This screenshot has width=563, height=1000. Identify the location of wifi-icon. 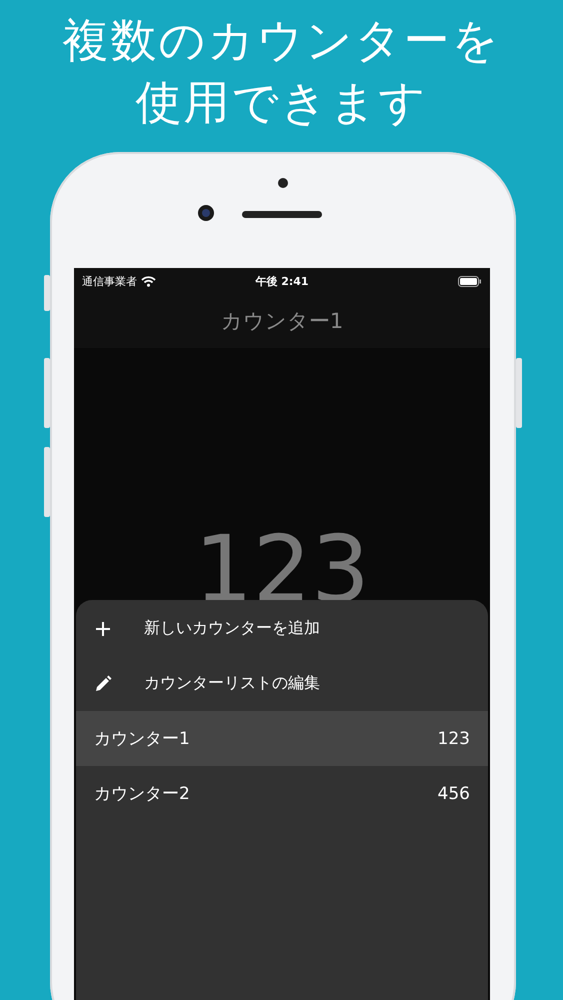
(148, 281).